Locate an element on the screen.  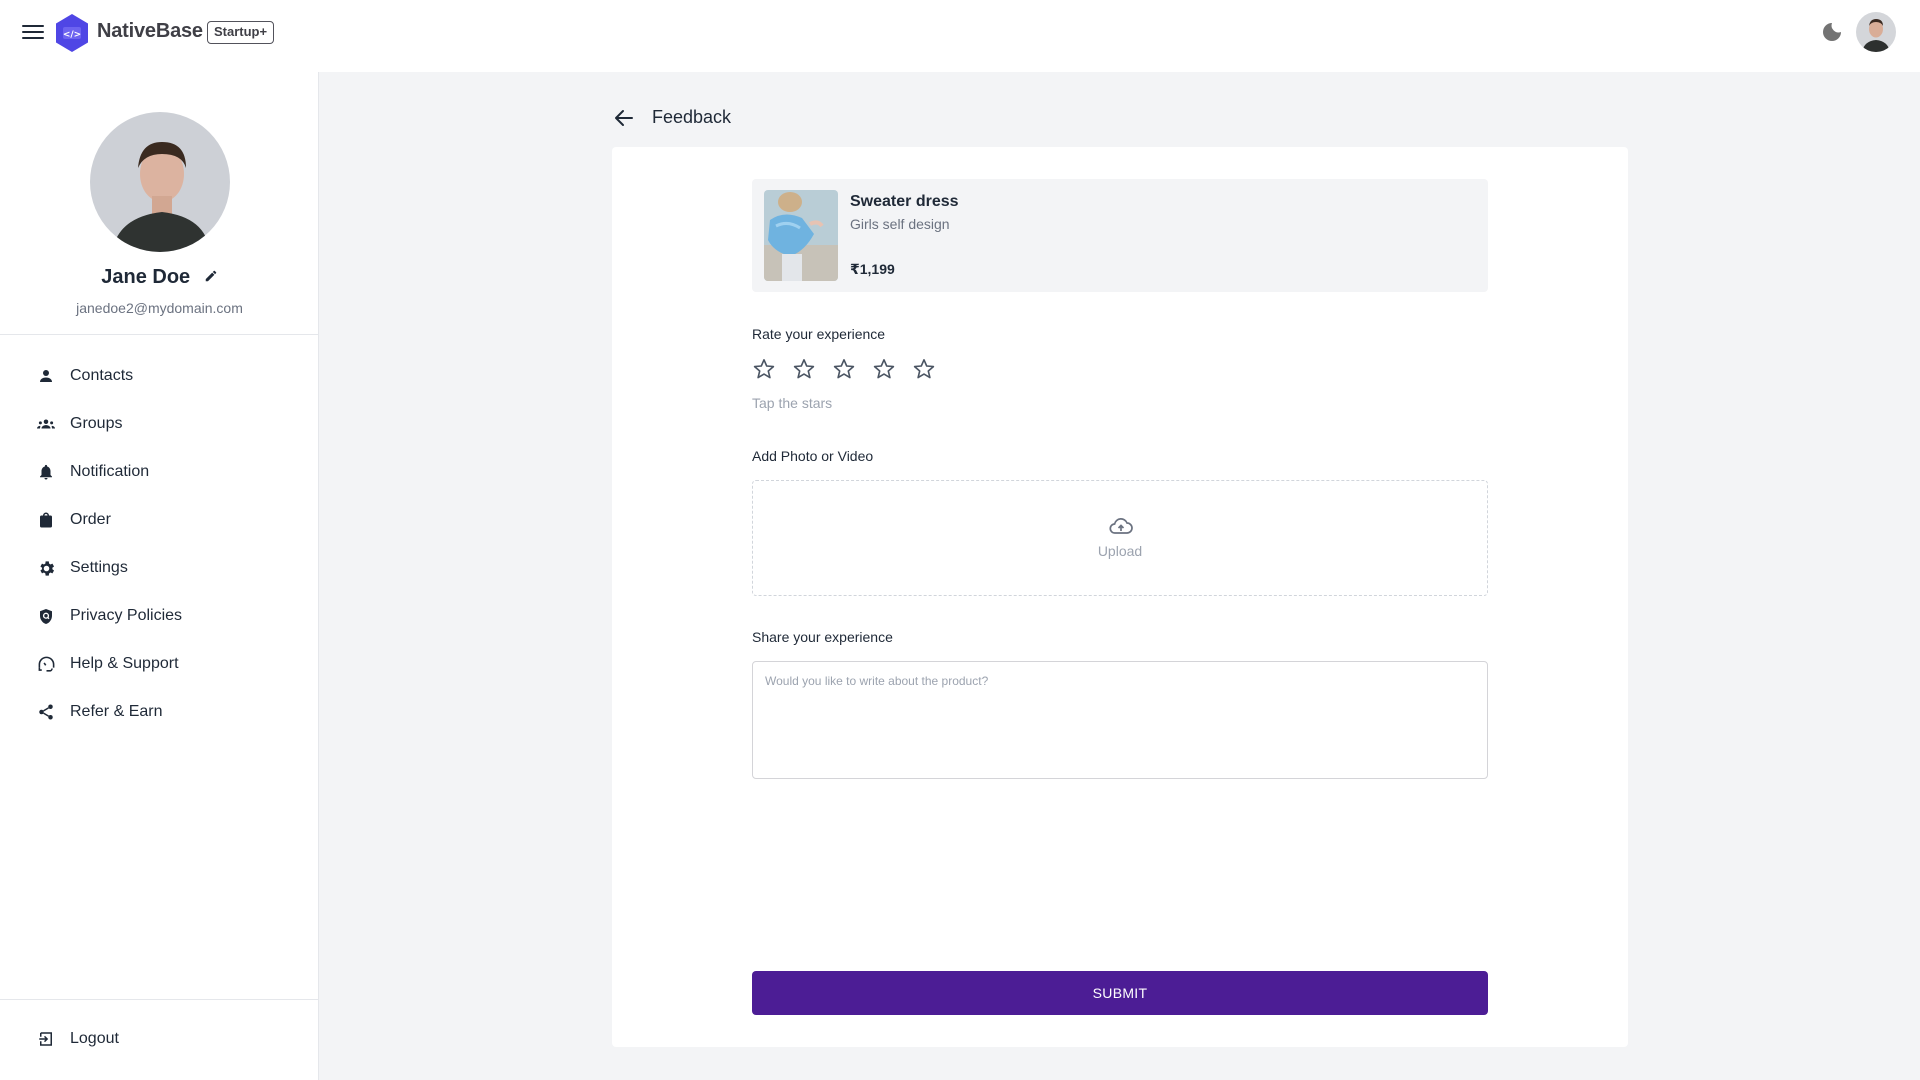
logout-button: Logout is located at coordinates (159, 1039).